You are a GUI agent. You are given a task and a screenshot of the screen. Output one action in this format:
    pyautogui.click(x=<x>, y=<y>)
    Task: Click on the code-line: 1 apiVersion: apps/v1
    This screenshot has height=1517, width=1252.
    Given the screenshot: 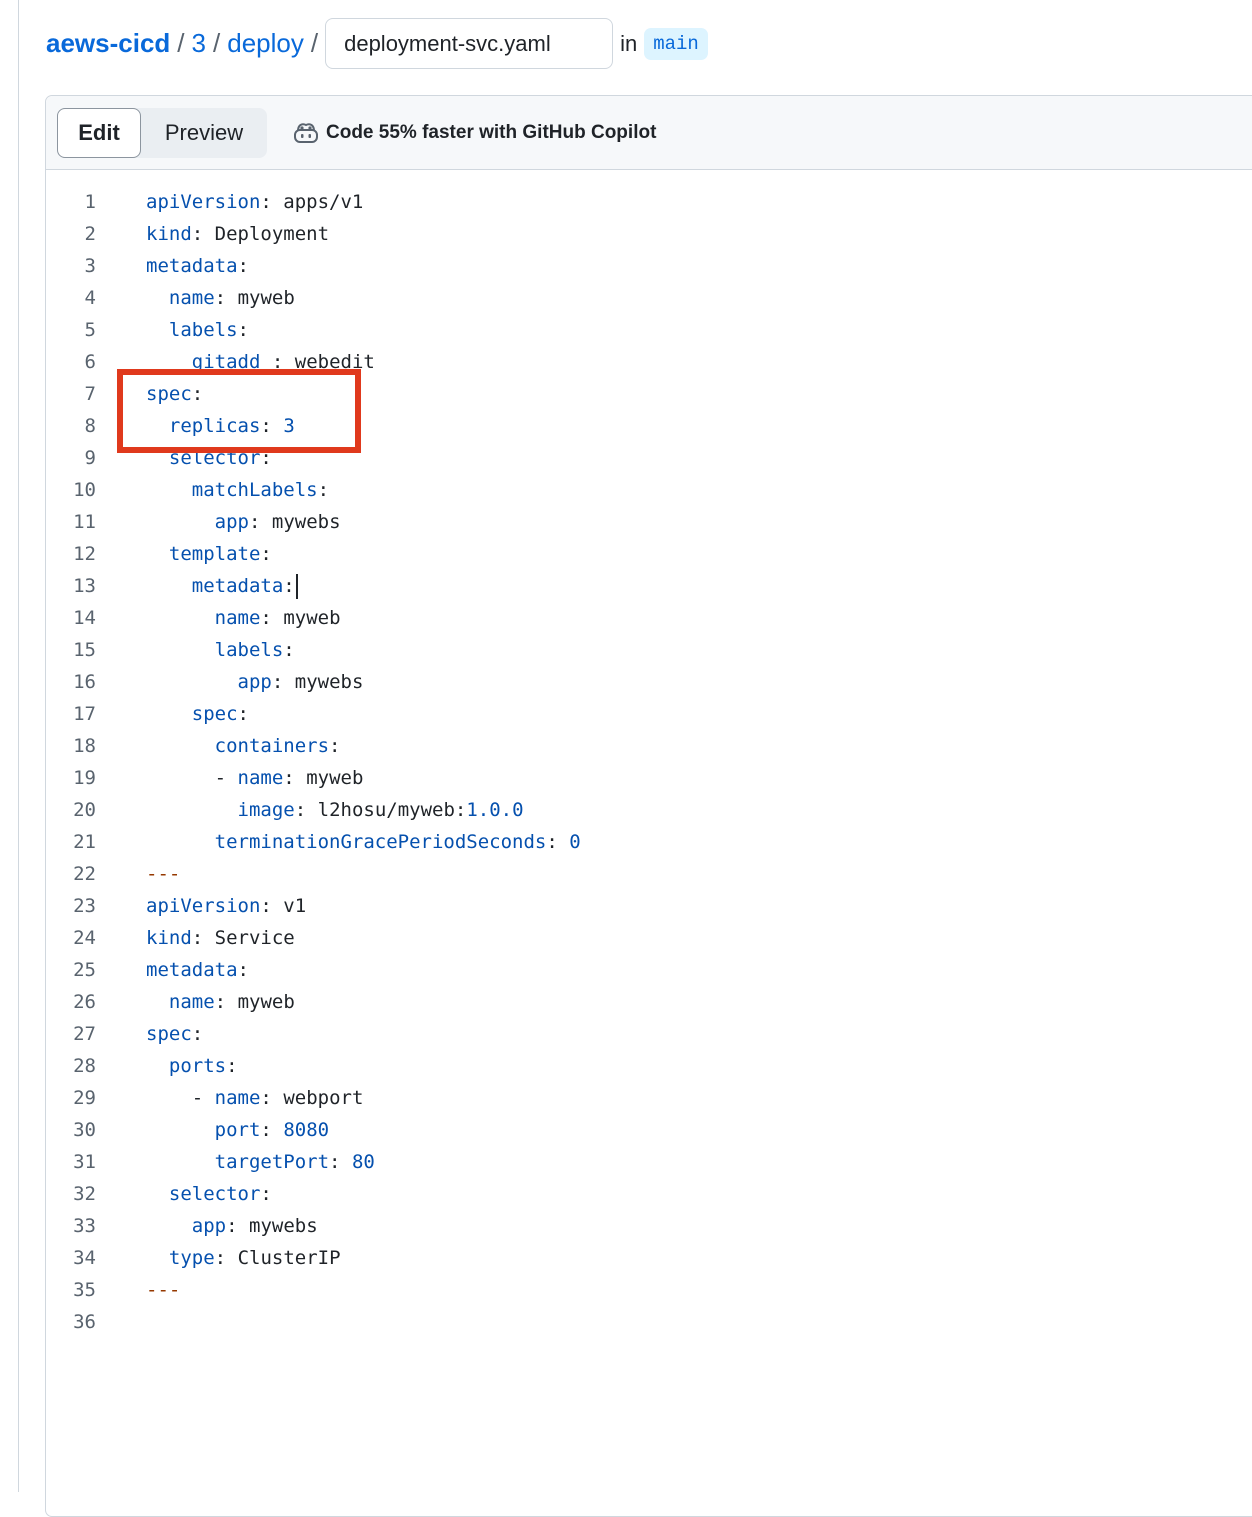 What is the action you would take?
    pyautogui.click(x=649, y=202)
    